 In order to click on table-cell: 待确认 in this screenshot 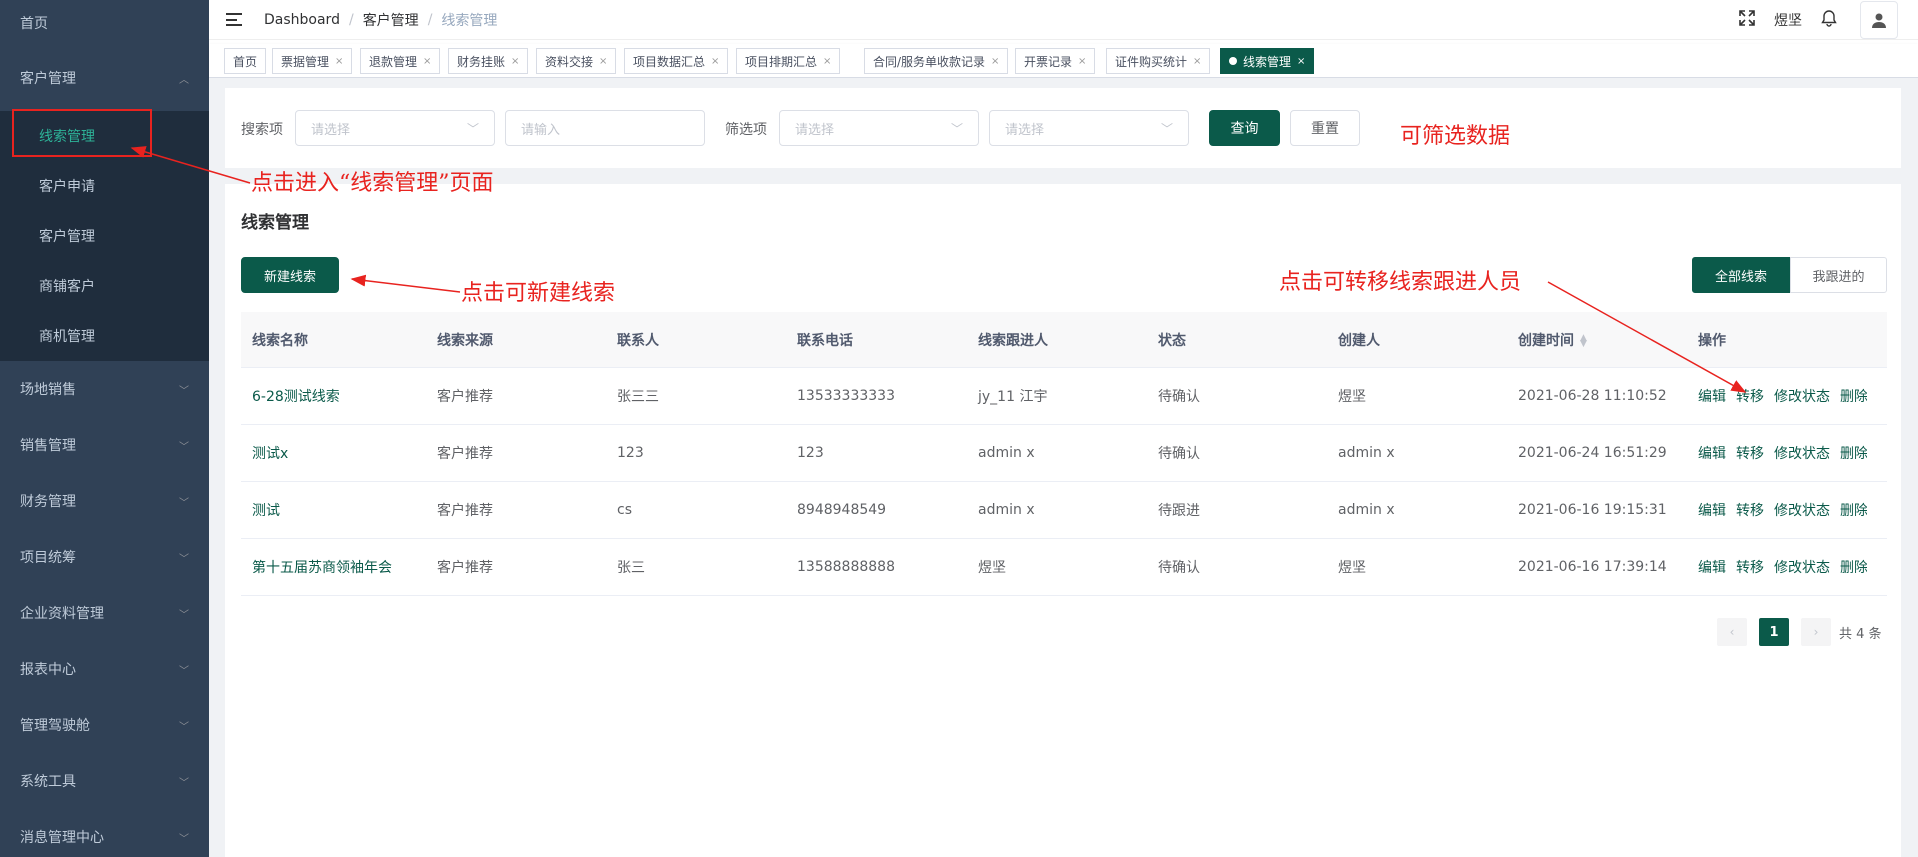, I will do `click(1179, 454)`.